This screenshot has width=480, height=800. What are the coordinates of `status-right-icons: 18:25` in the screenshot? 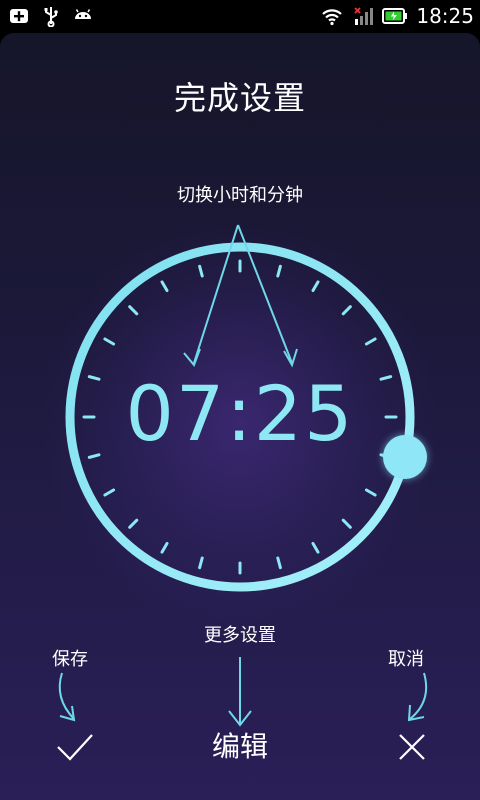 It's located at (397, 16).